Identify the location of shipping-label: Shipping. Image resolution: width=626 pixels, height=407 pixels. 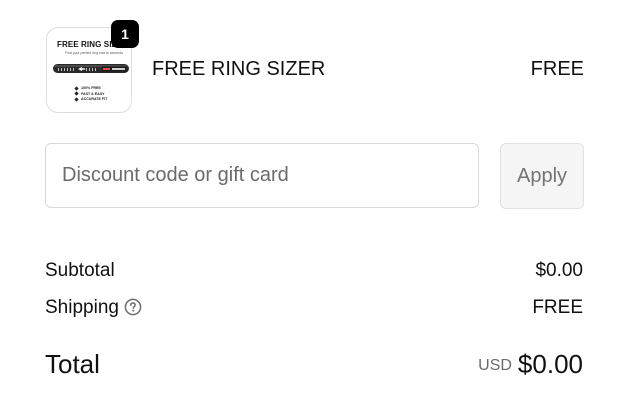
(82, 307).